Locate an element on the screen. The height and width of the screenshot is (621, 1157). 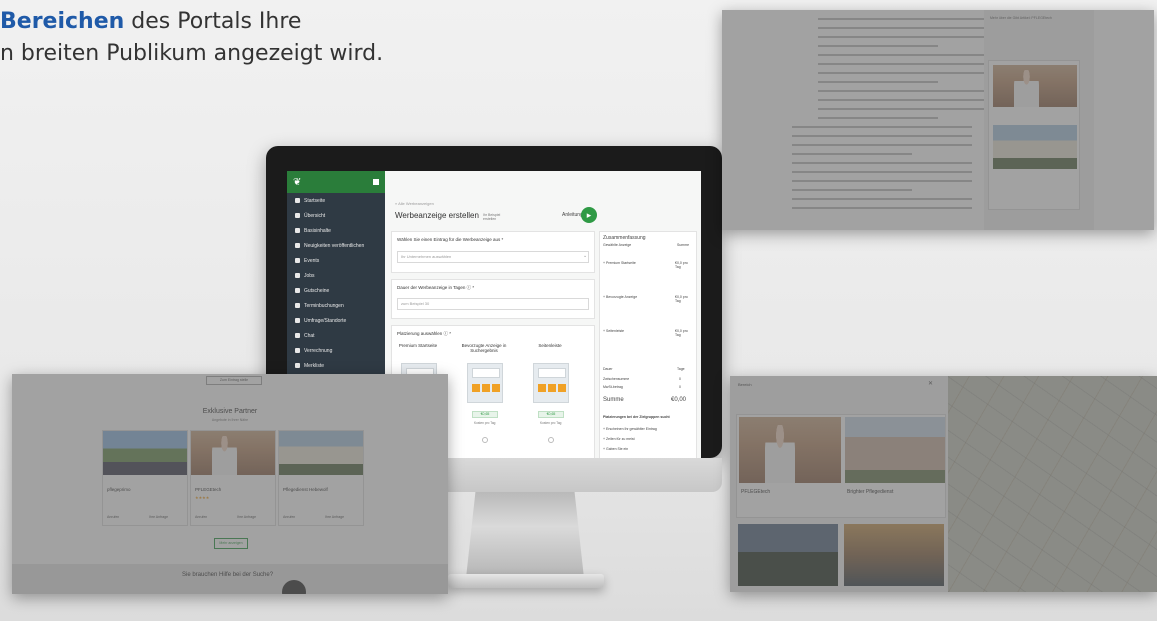
vat-label: MwSt-betrag is located at coordinates (613, 387).